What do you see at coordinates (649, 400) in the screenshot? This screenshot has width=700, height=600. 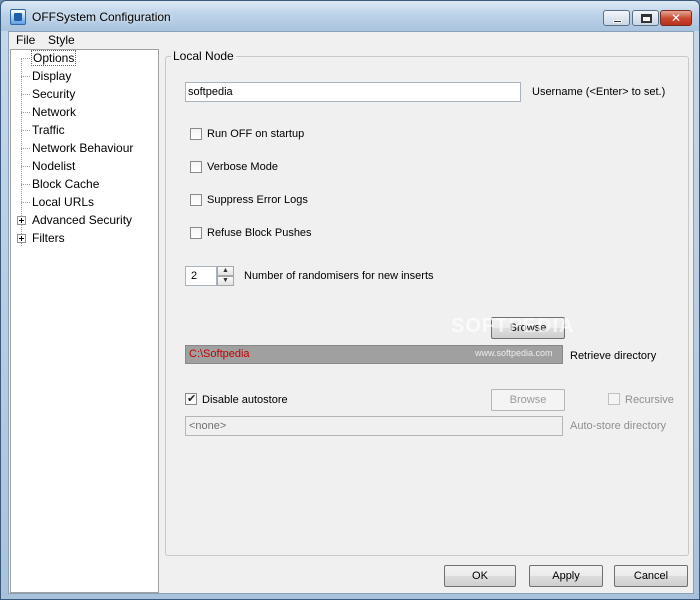 I see `recursive-label: Recursive` at bounding box center [649, 400].